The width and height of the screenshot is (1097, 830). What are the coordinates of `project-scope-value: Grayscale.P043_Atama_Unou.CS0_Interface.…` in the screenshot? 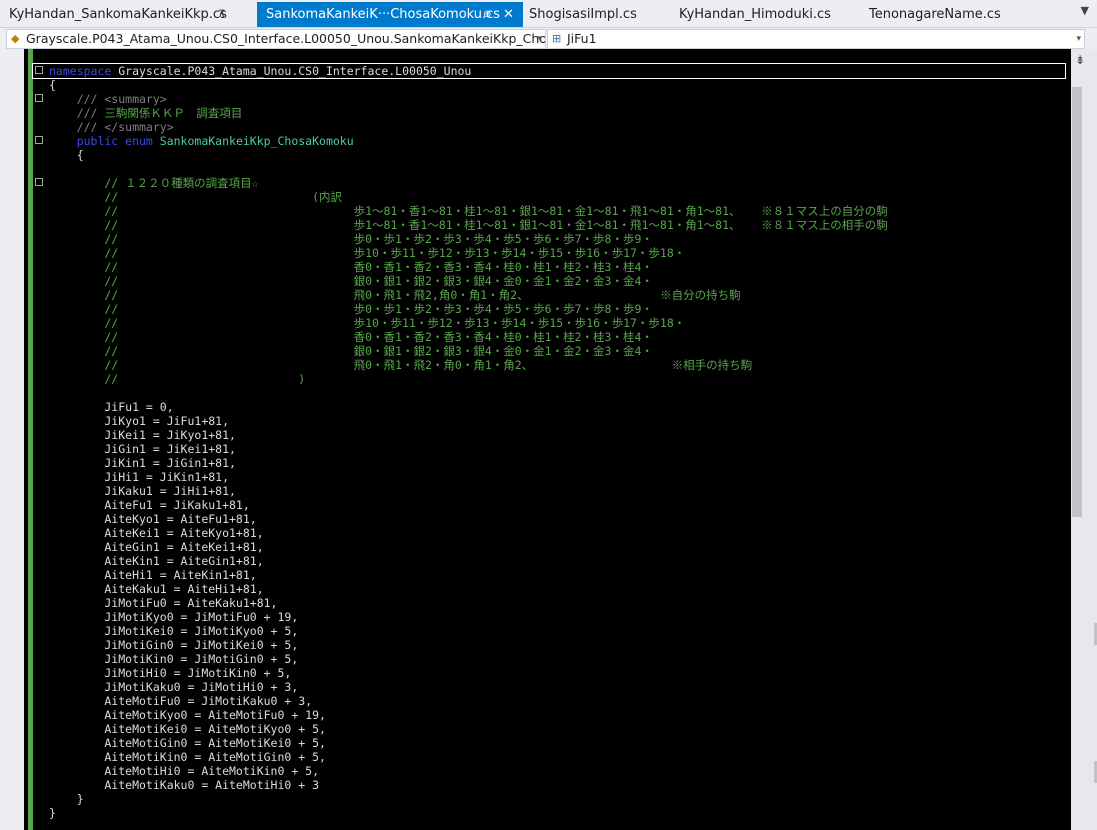 It's located at (286, 38).